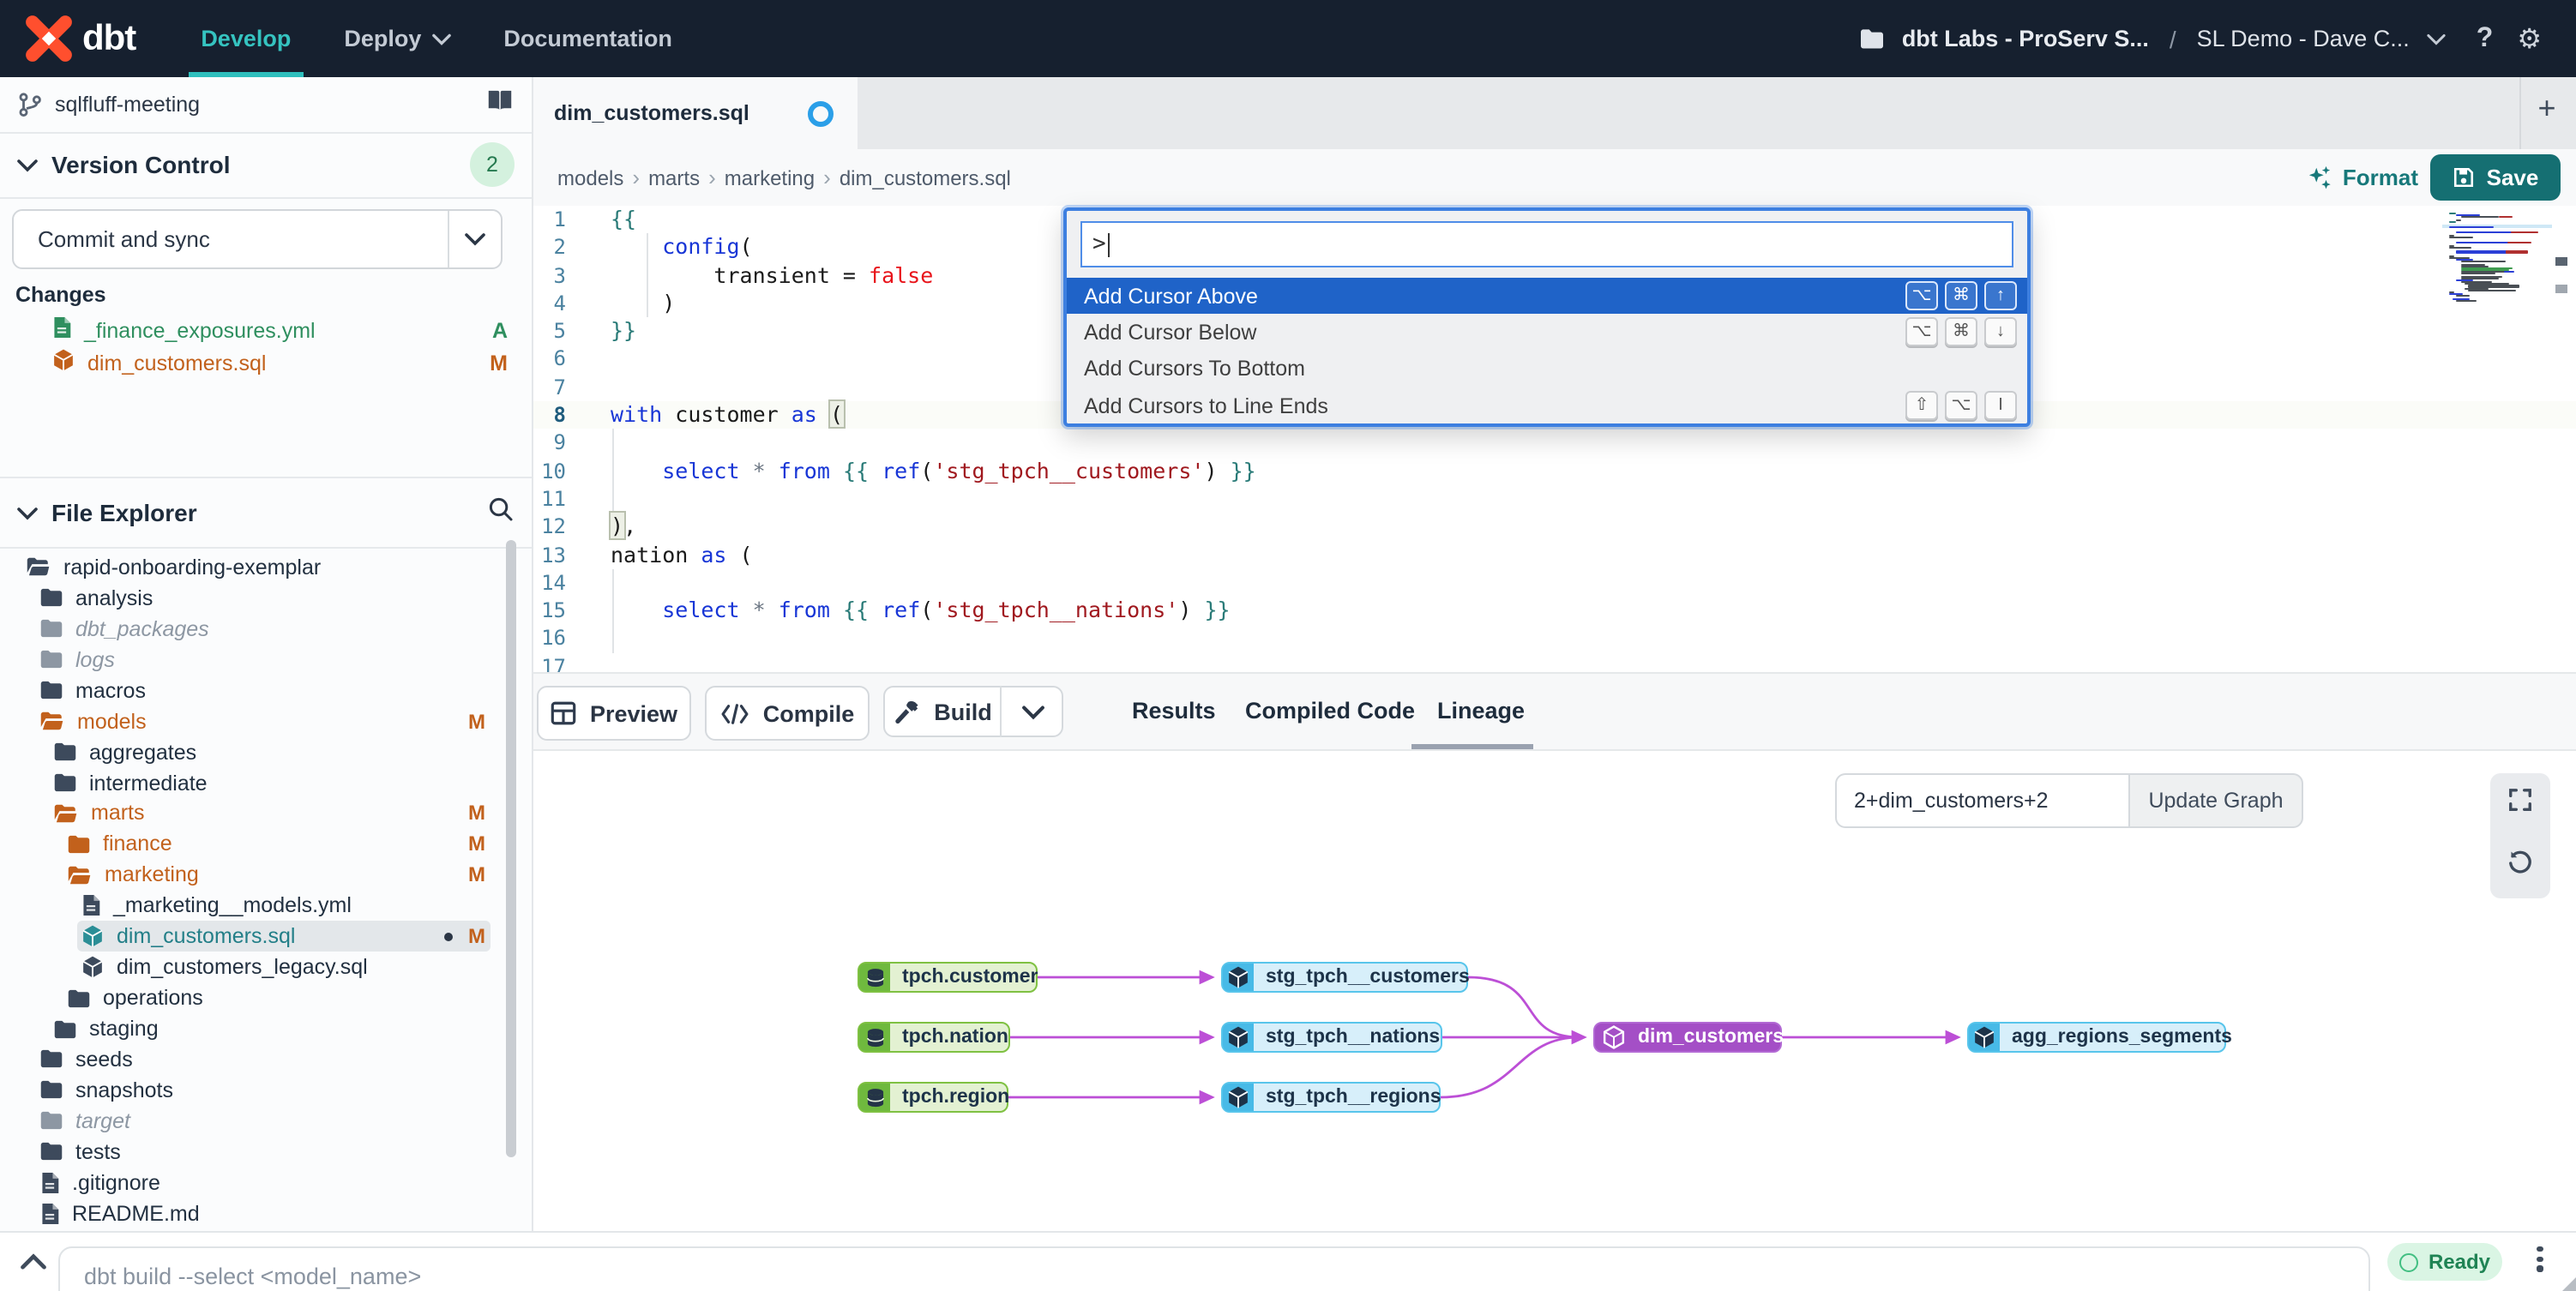 The height and width of the screenshot is (1291, 2576). What do you see at coordinates (933, 1098) in the screenshot?
I see `lineage-node-tpch-region: tpch.region` at bounding box center [933, 1098].